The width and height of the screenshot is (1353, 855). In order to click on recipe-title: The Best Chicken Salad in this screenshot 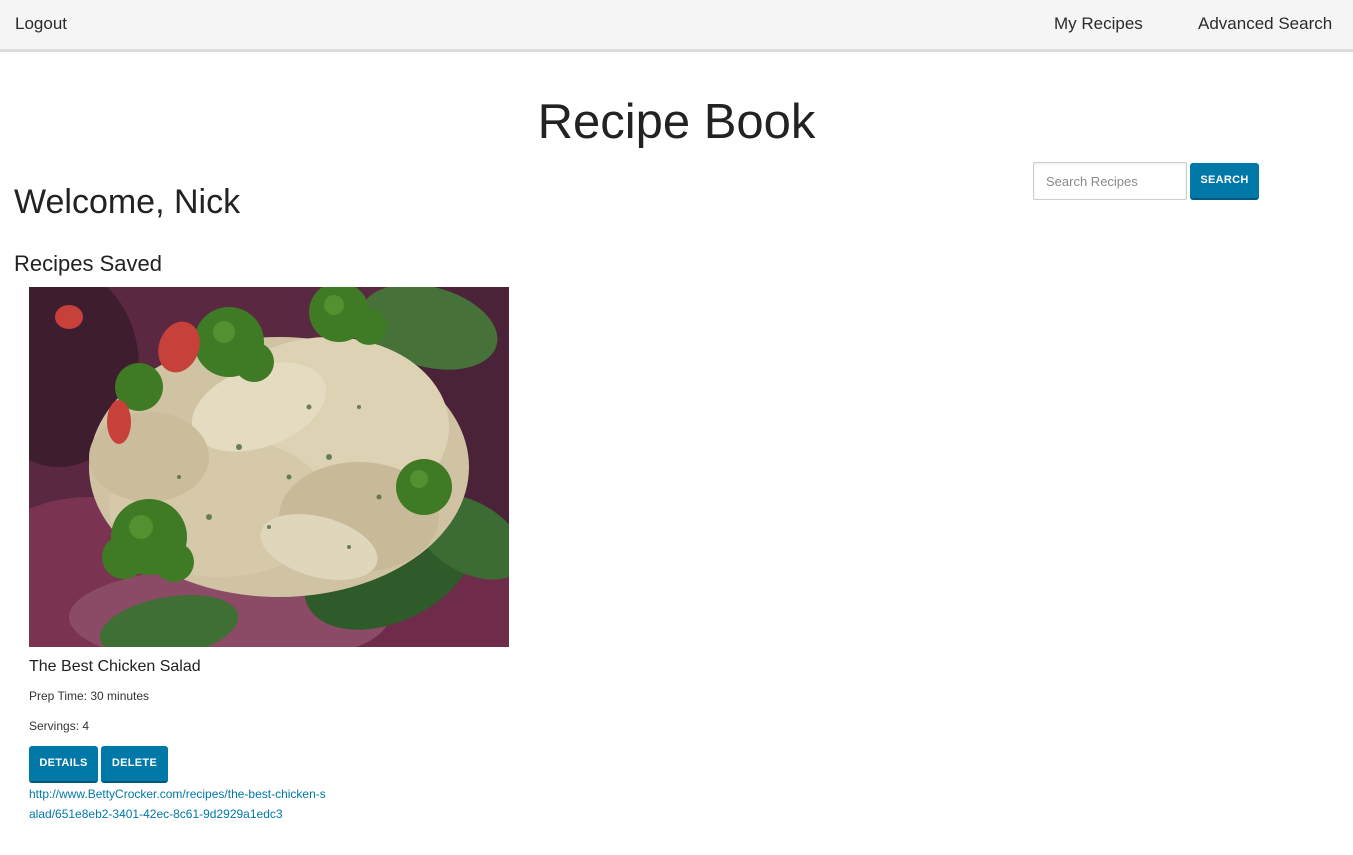, I will do `click(115, 666)`.